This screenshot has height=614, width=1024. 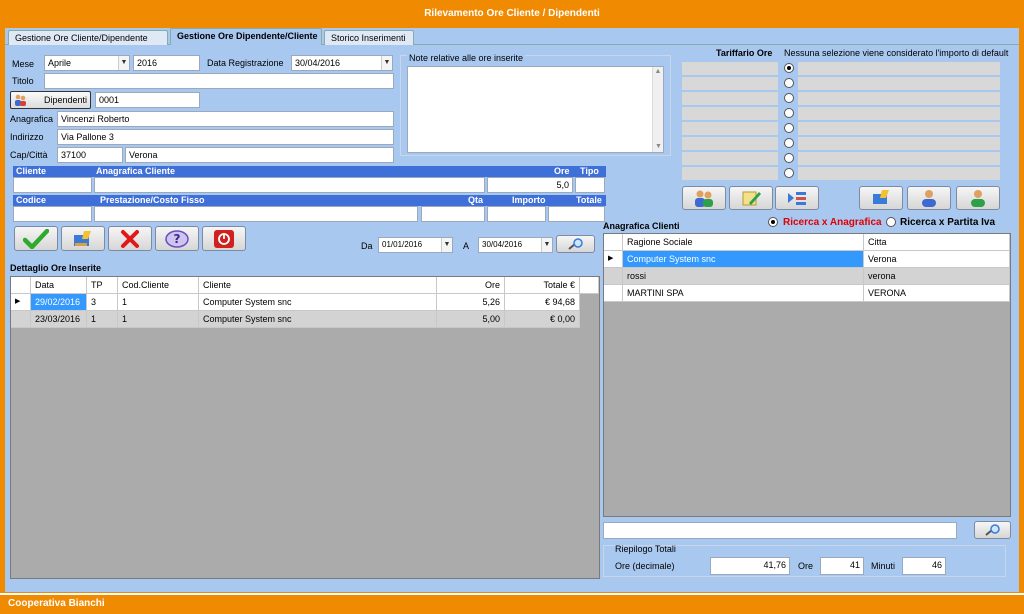 I want to click on table-row: ▶ Computer System snc Verona, so click(x=807, y=259).